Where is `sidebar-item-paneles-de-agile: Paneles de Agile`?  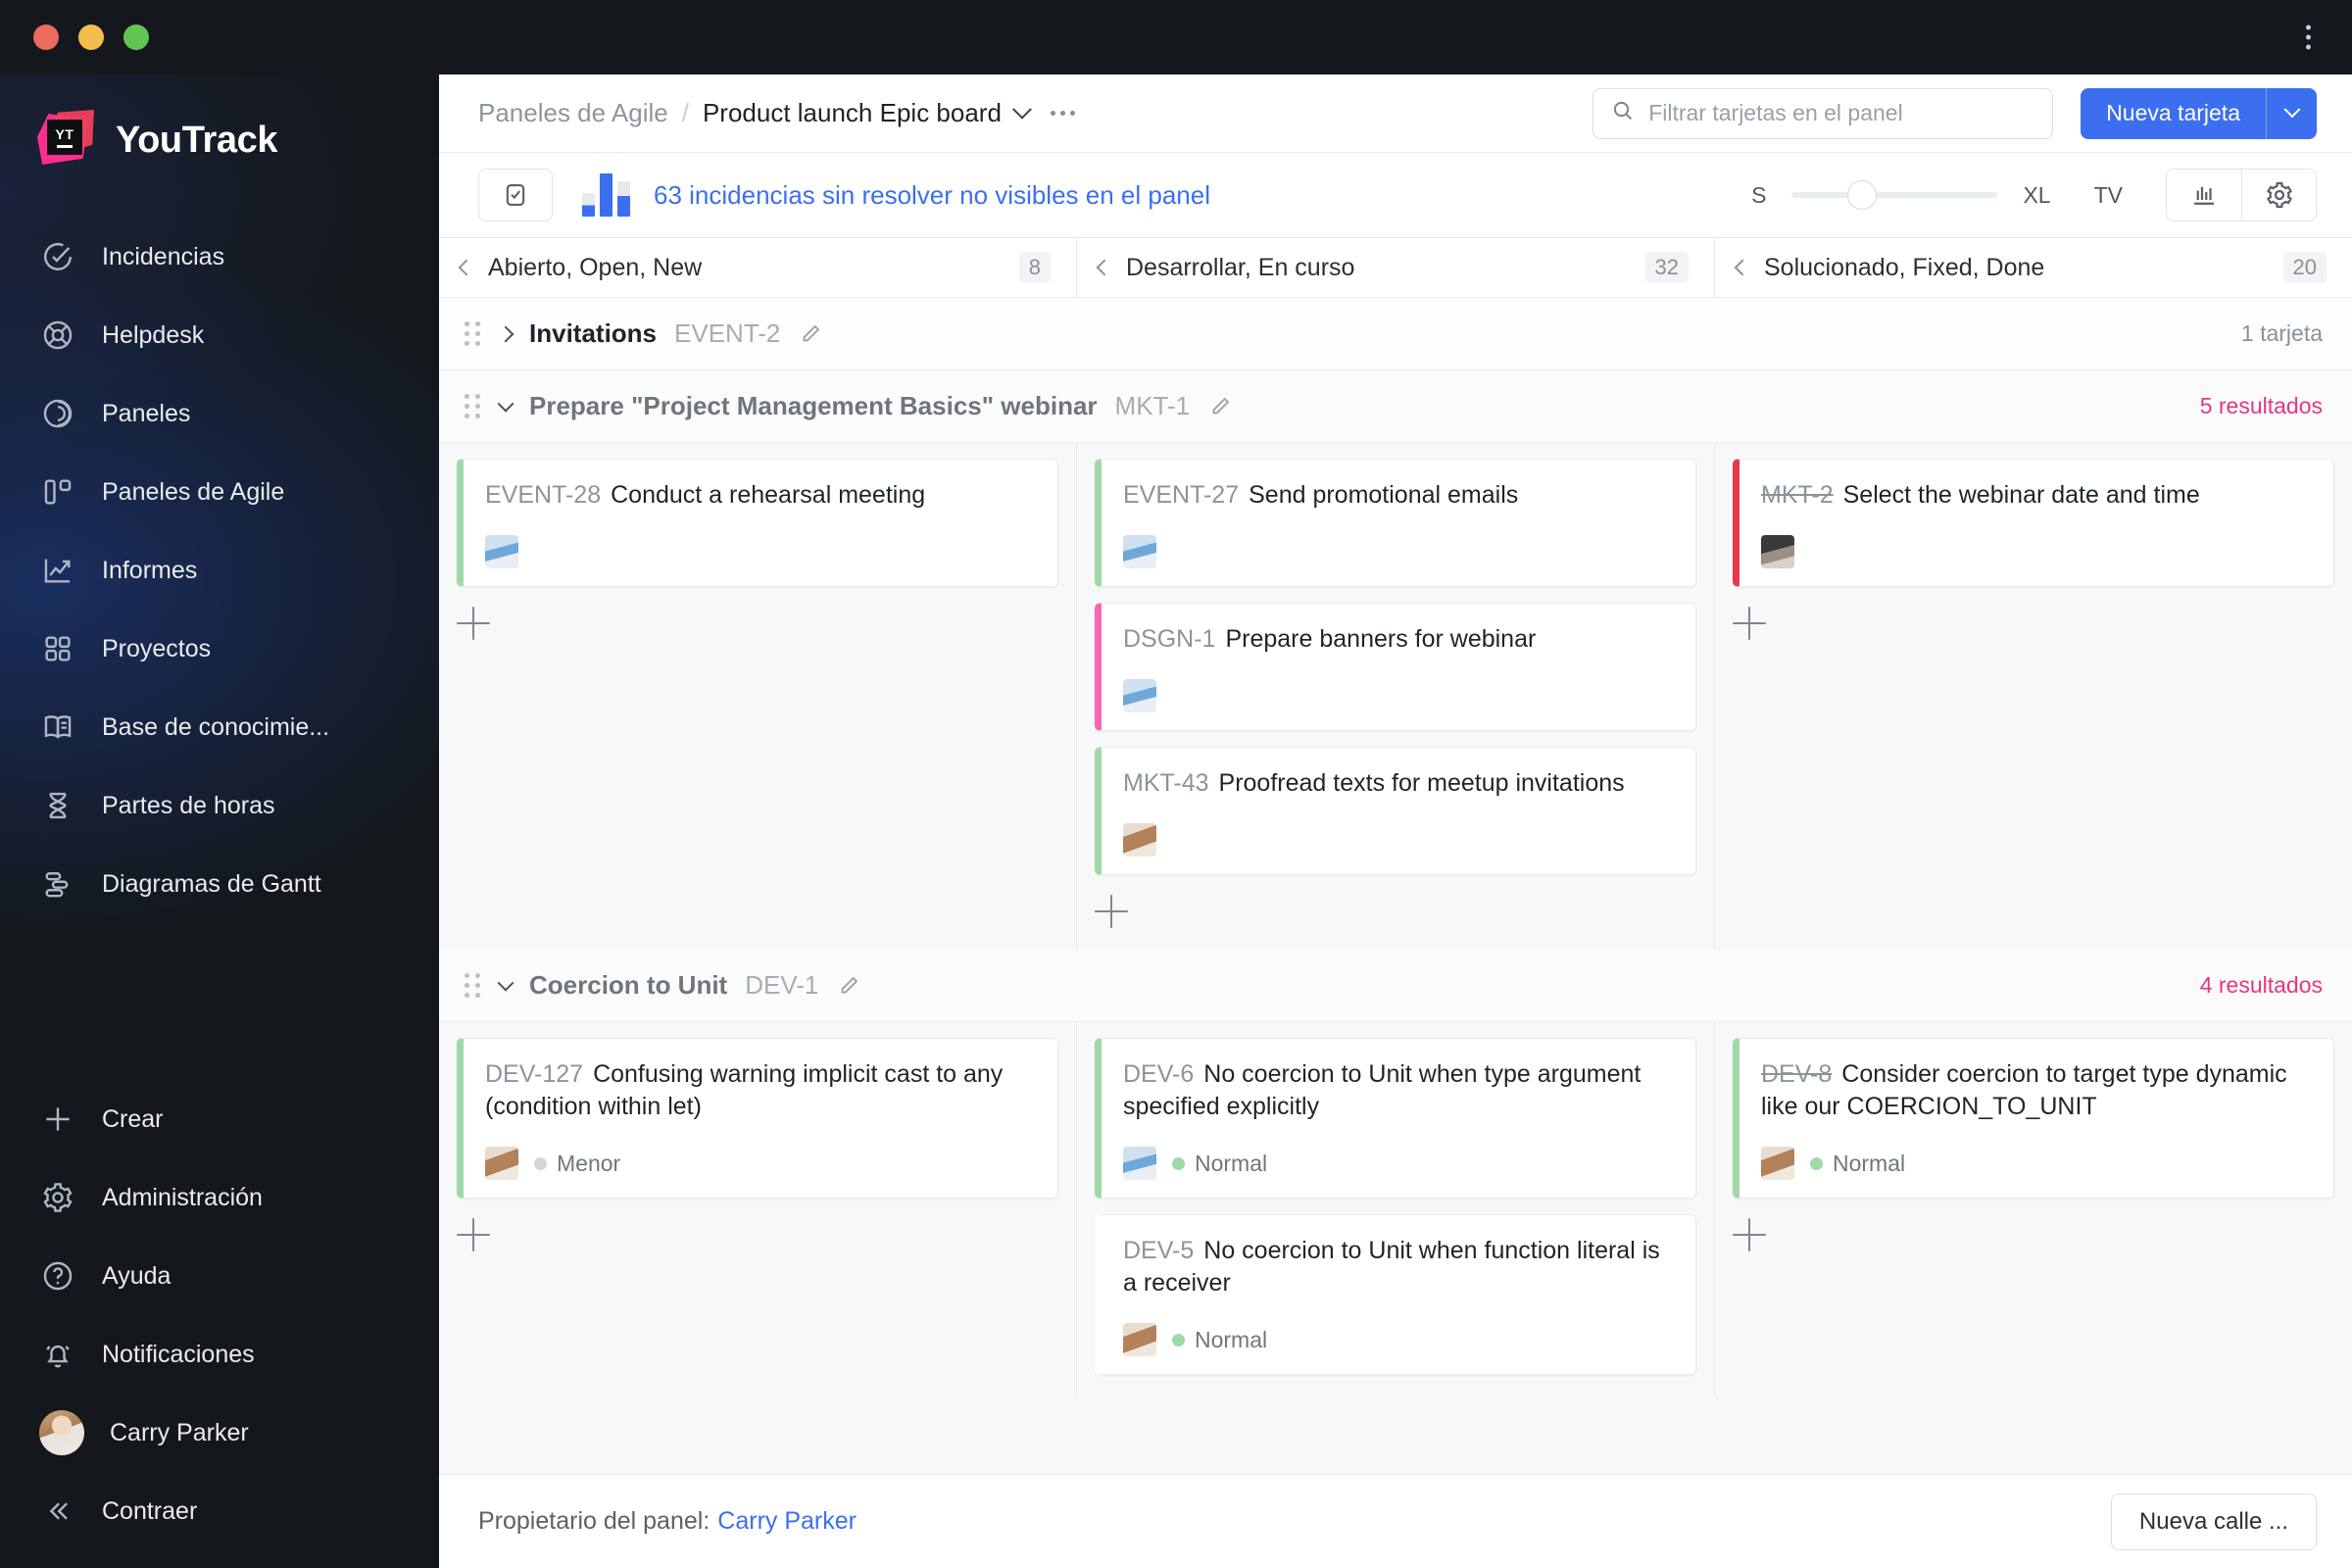
sidebar-item-paneles-de-agile: Paneles de Agile is located at coordinates (219, 492).